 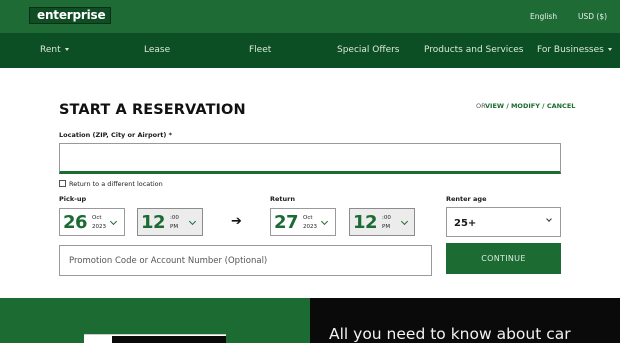 What do you see at coordinates (174, 218) in the screenshot?
I see `pickup-minute: :00` at bounding box center [174, 218].